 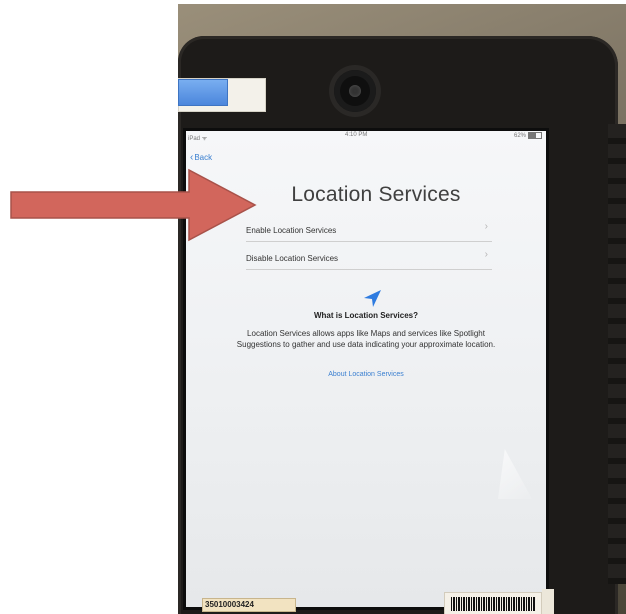 What do you see at coordinates (535, 135) in the screenshot?
I see `battery-icon` at bounding box center [535, 135].